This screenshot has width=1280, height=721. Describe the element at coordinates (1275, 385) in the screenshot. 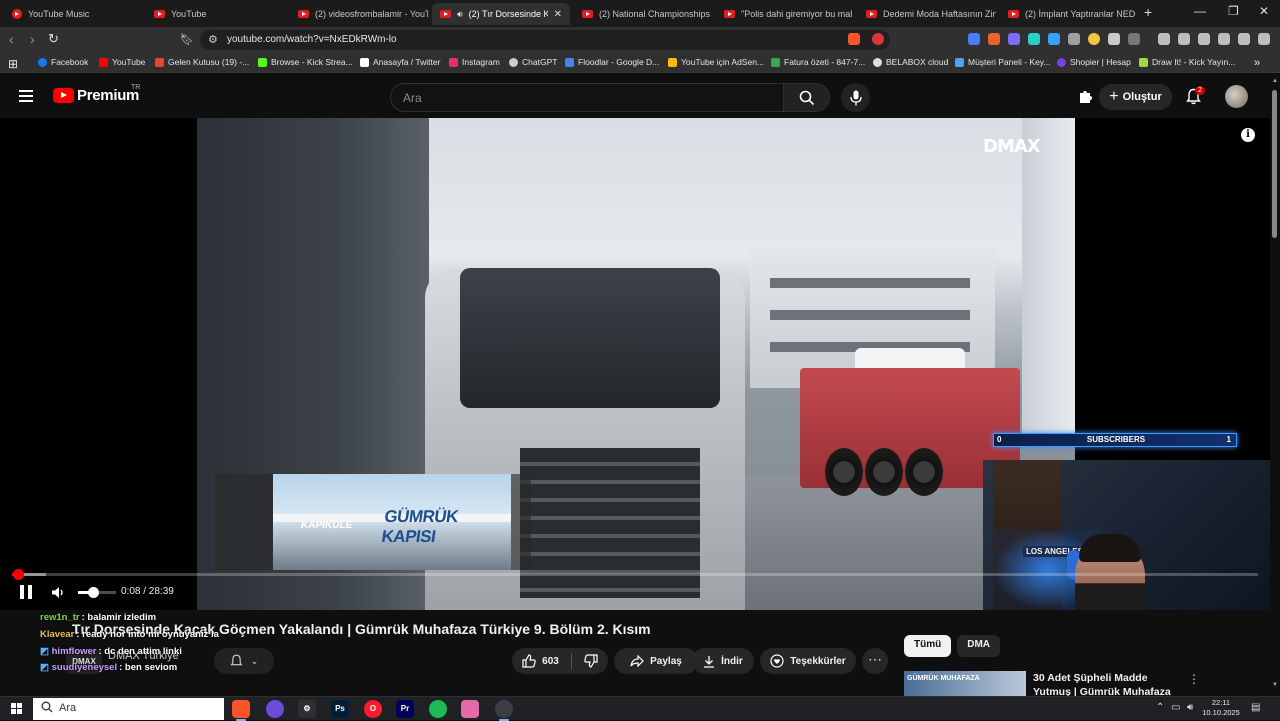

I see `page-scrollbar: ▲ ▼` at that location.